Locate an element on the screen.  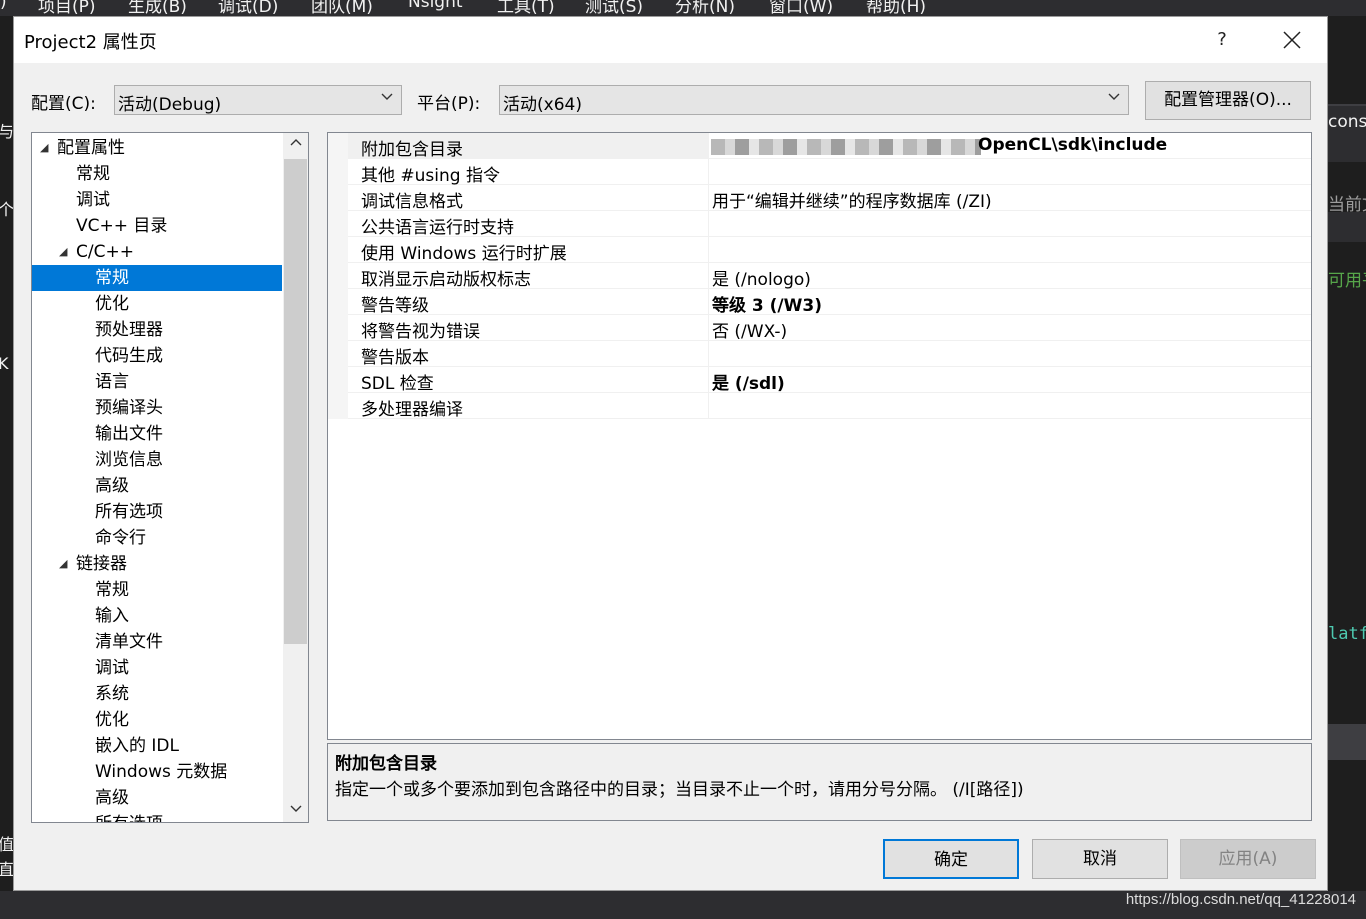
scroll-down-icon is located at coordinates (295, 810).